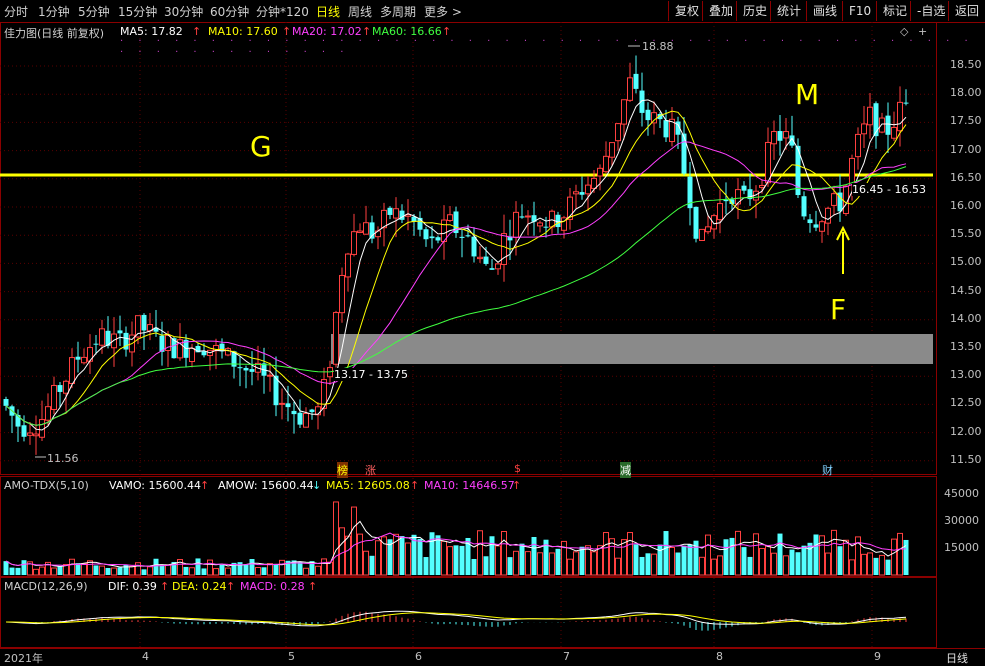 The image size is (985, 666). I want to click on adjust-button: 复权, so click(686, 11).